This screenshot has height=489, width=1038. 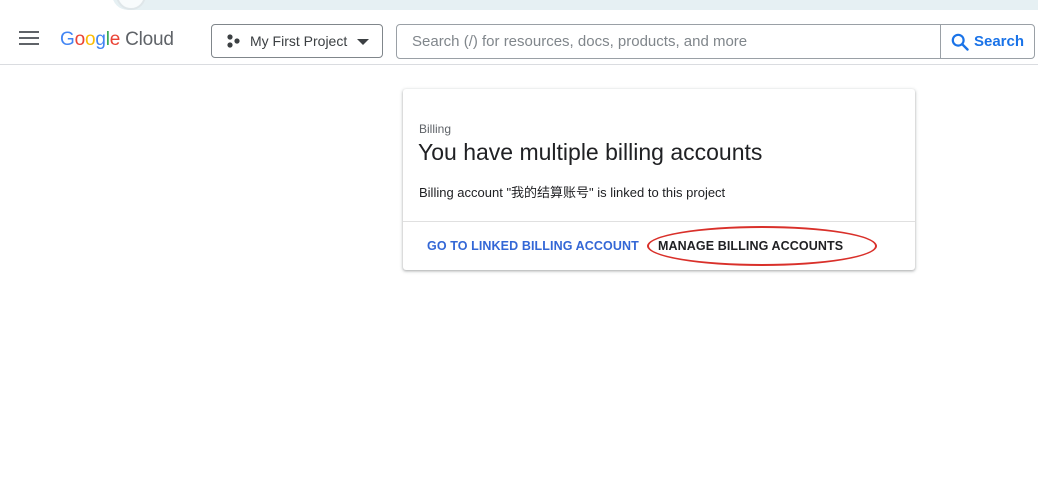 I want to click on google-cloud-logo: Go o g l e Cloud, so click(x=117, y=40).